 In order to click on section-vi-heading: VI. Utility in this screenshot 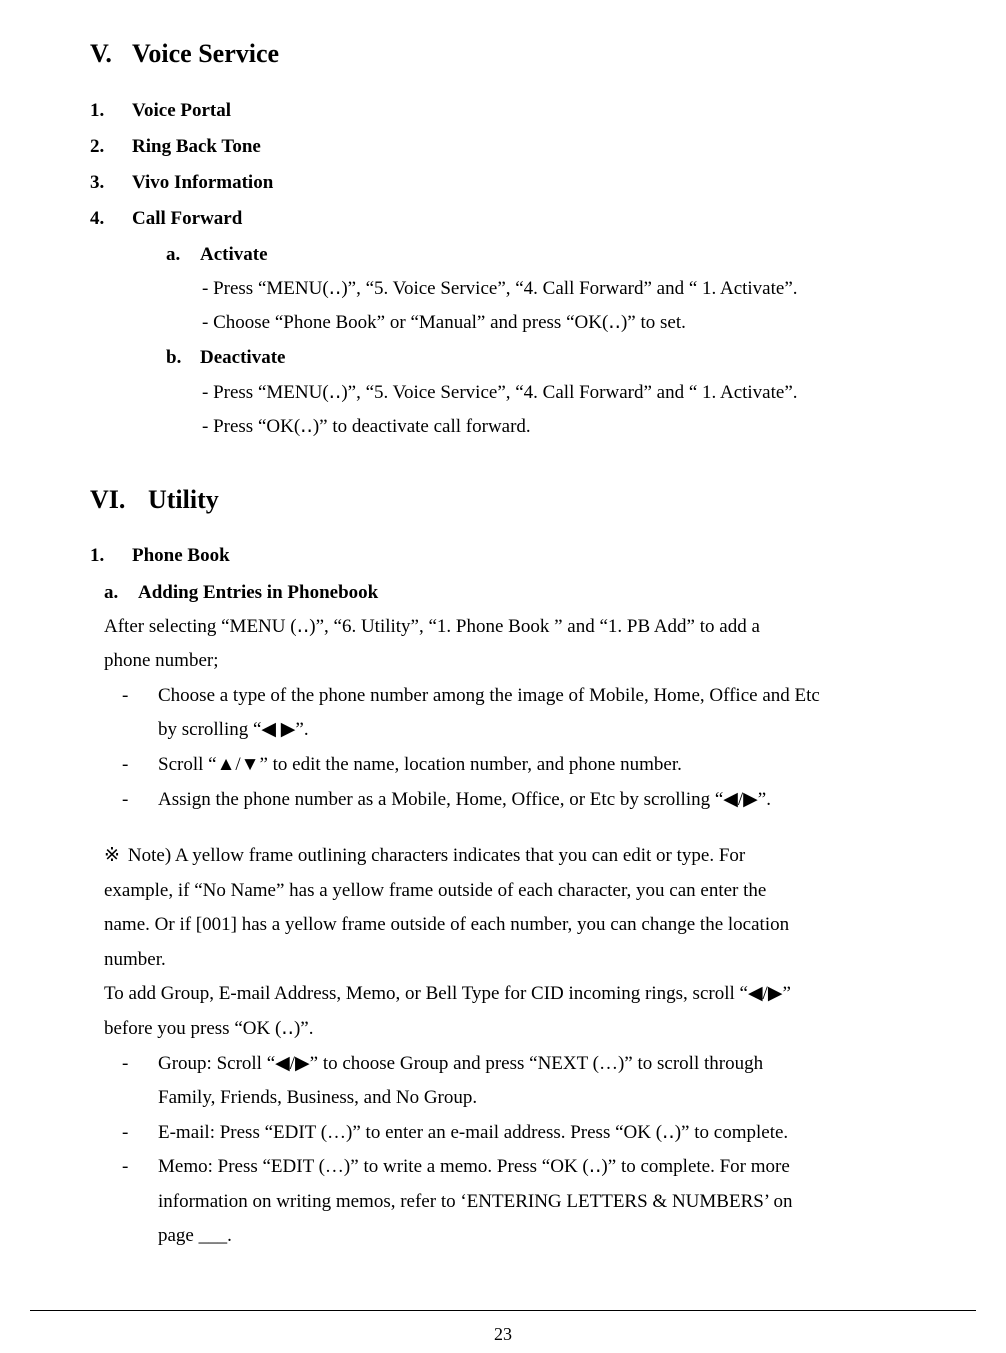, I will do `click(517, 500)`.